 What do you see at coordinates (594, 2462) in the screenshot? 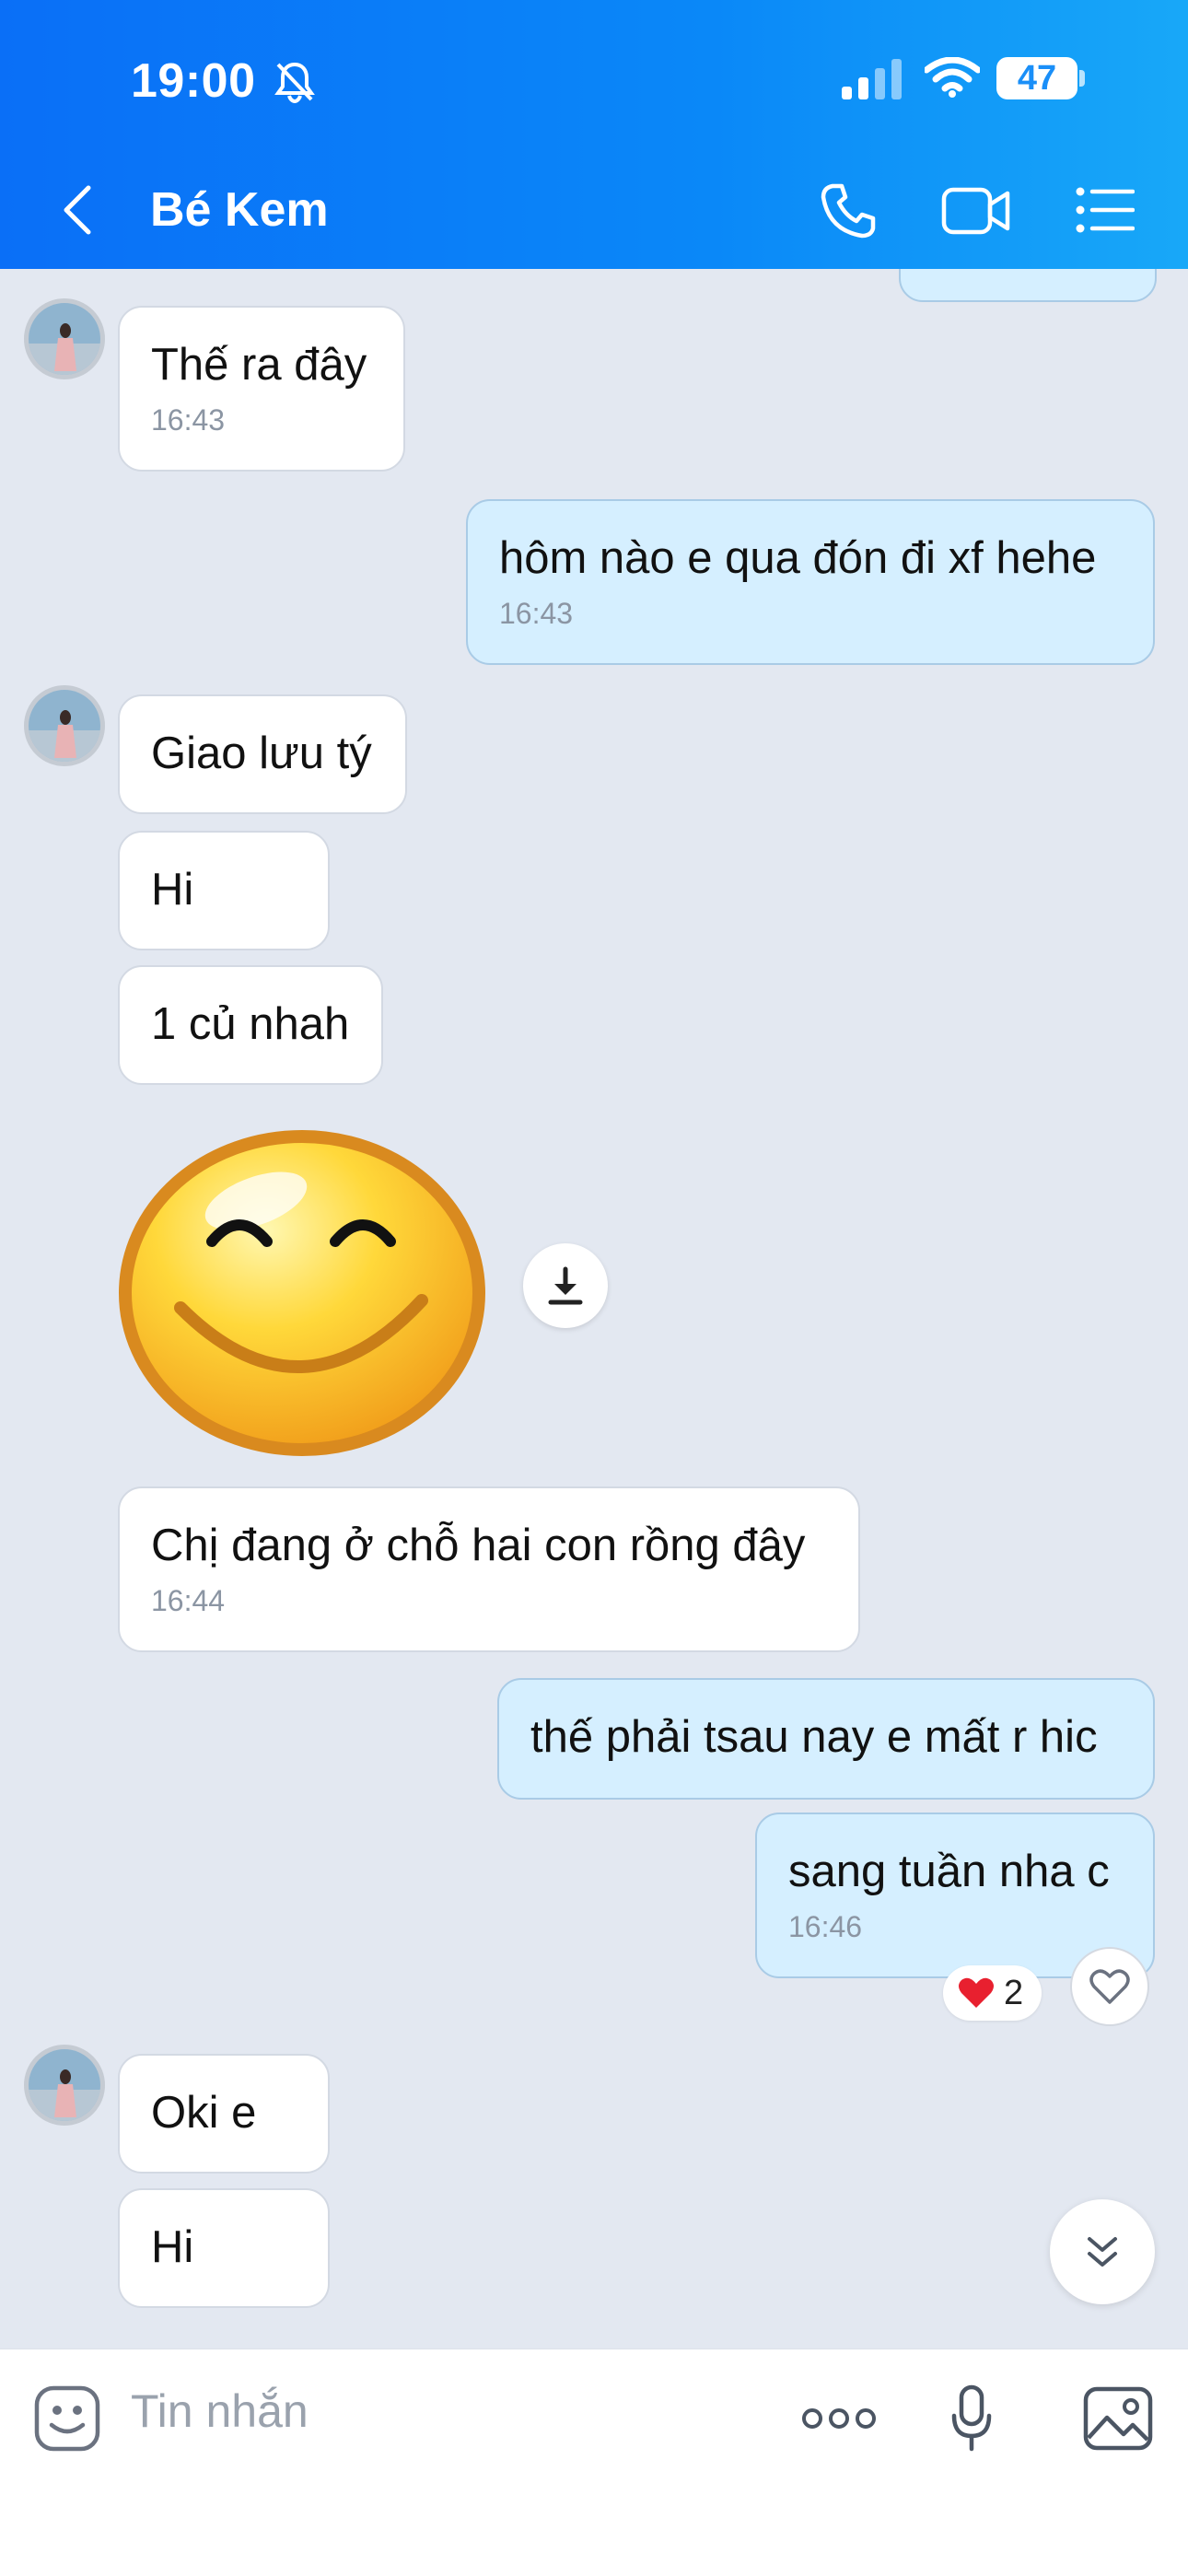
I see `message-composer: Tin nhắn` at bounding box center [594, 2462].